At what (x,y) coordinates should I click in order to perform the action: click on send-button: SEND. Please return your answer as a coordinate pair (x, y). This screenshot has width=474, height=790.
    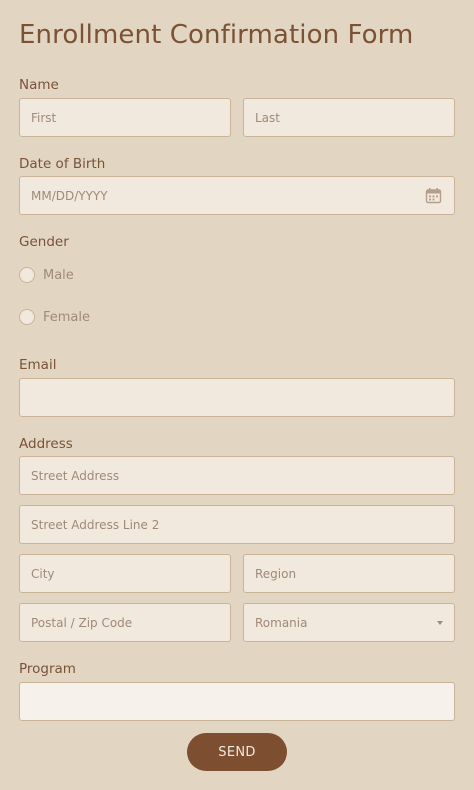
    Looking at the image, I should click on (237, 752).